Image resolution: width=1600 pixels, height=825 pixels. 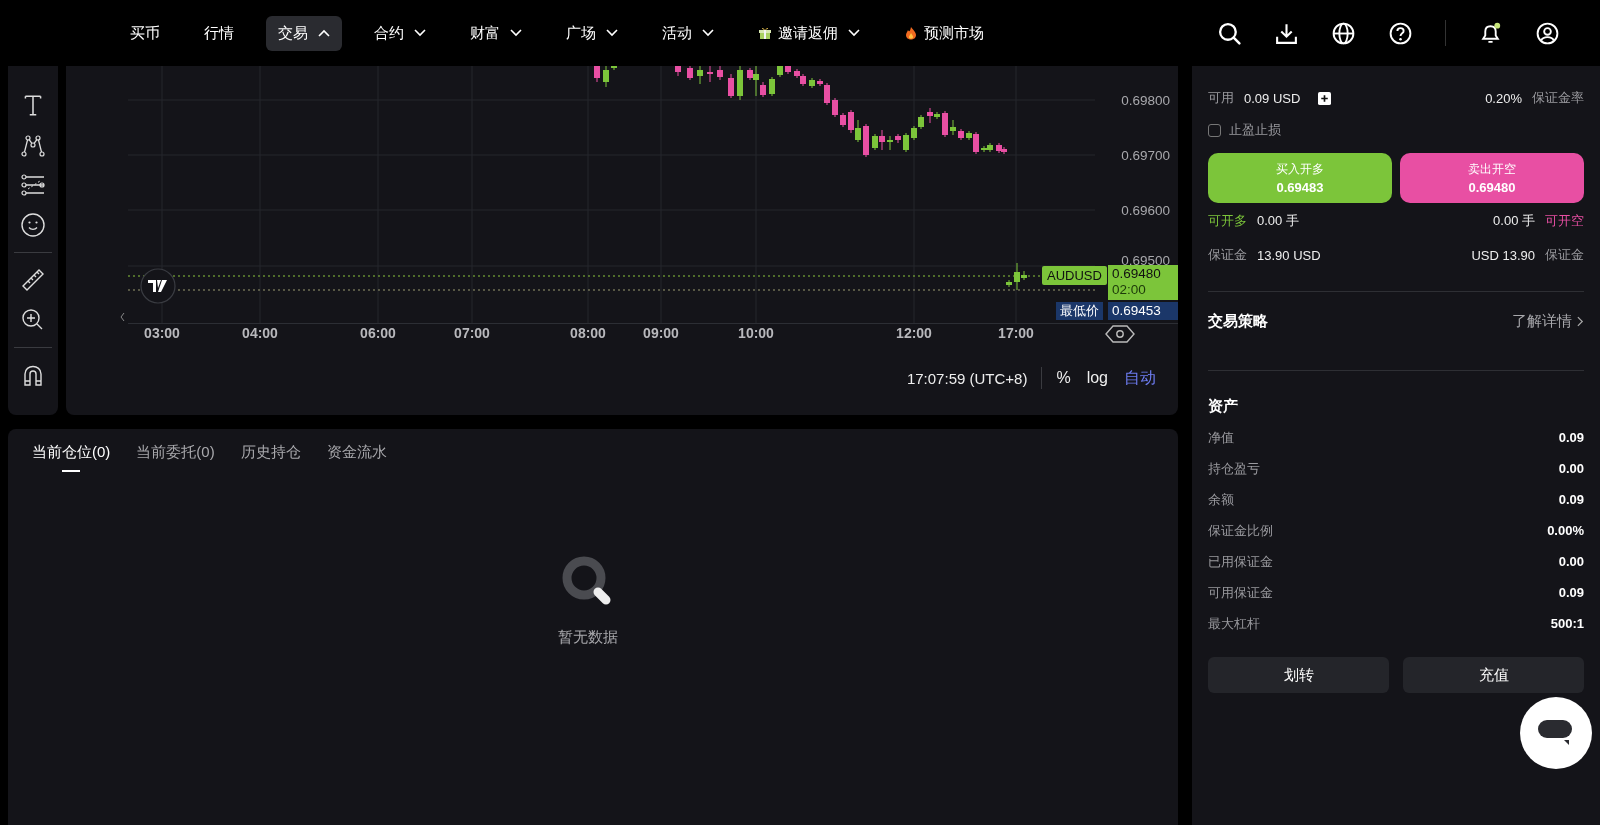 What do you see at coordinates (967, 378) in the screenshot?
I see `chart-clock: 17:07:59 (UTC+8)` at bounding box center [967, 378].